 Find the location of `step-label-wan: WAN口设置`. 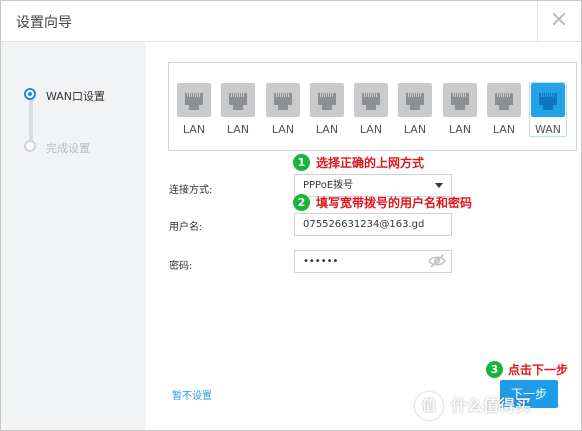

step-label-wan: WAN口设置 is located at coordinates (75, 96).